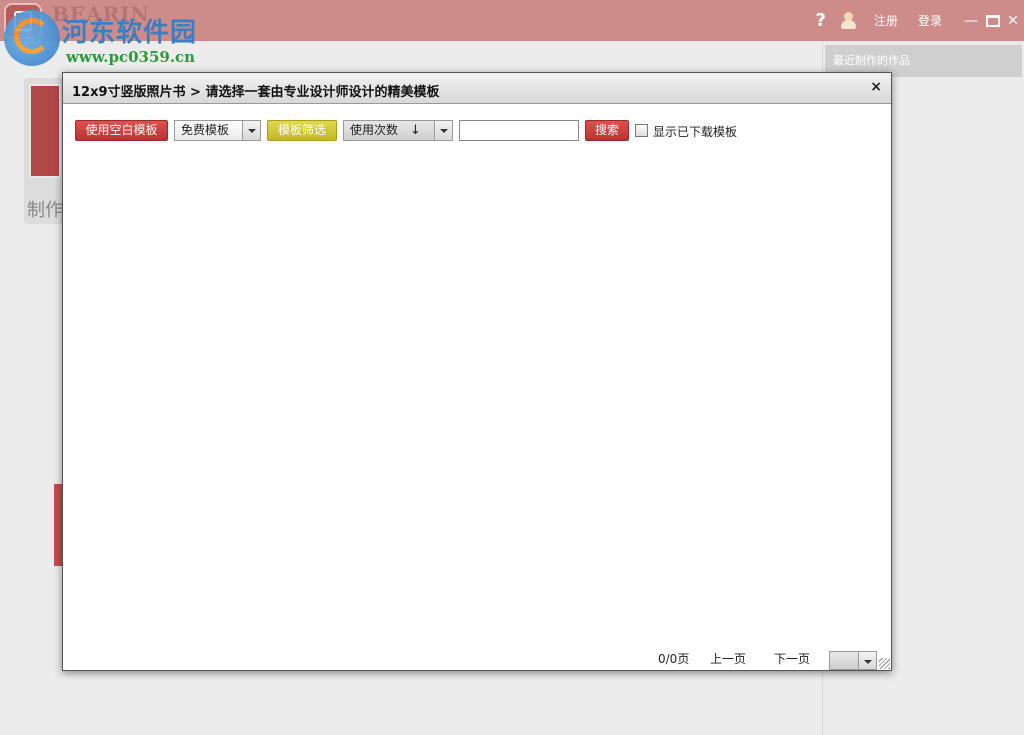  Describe the element at coordinates (302, 130) in the screenshot. I see `template-filter-button: 模板筛选` at that location.